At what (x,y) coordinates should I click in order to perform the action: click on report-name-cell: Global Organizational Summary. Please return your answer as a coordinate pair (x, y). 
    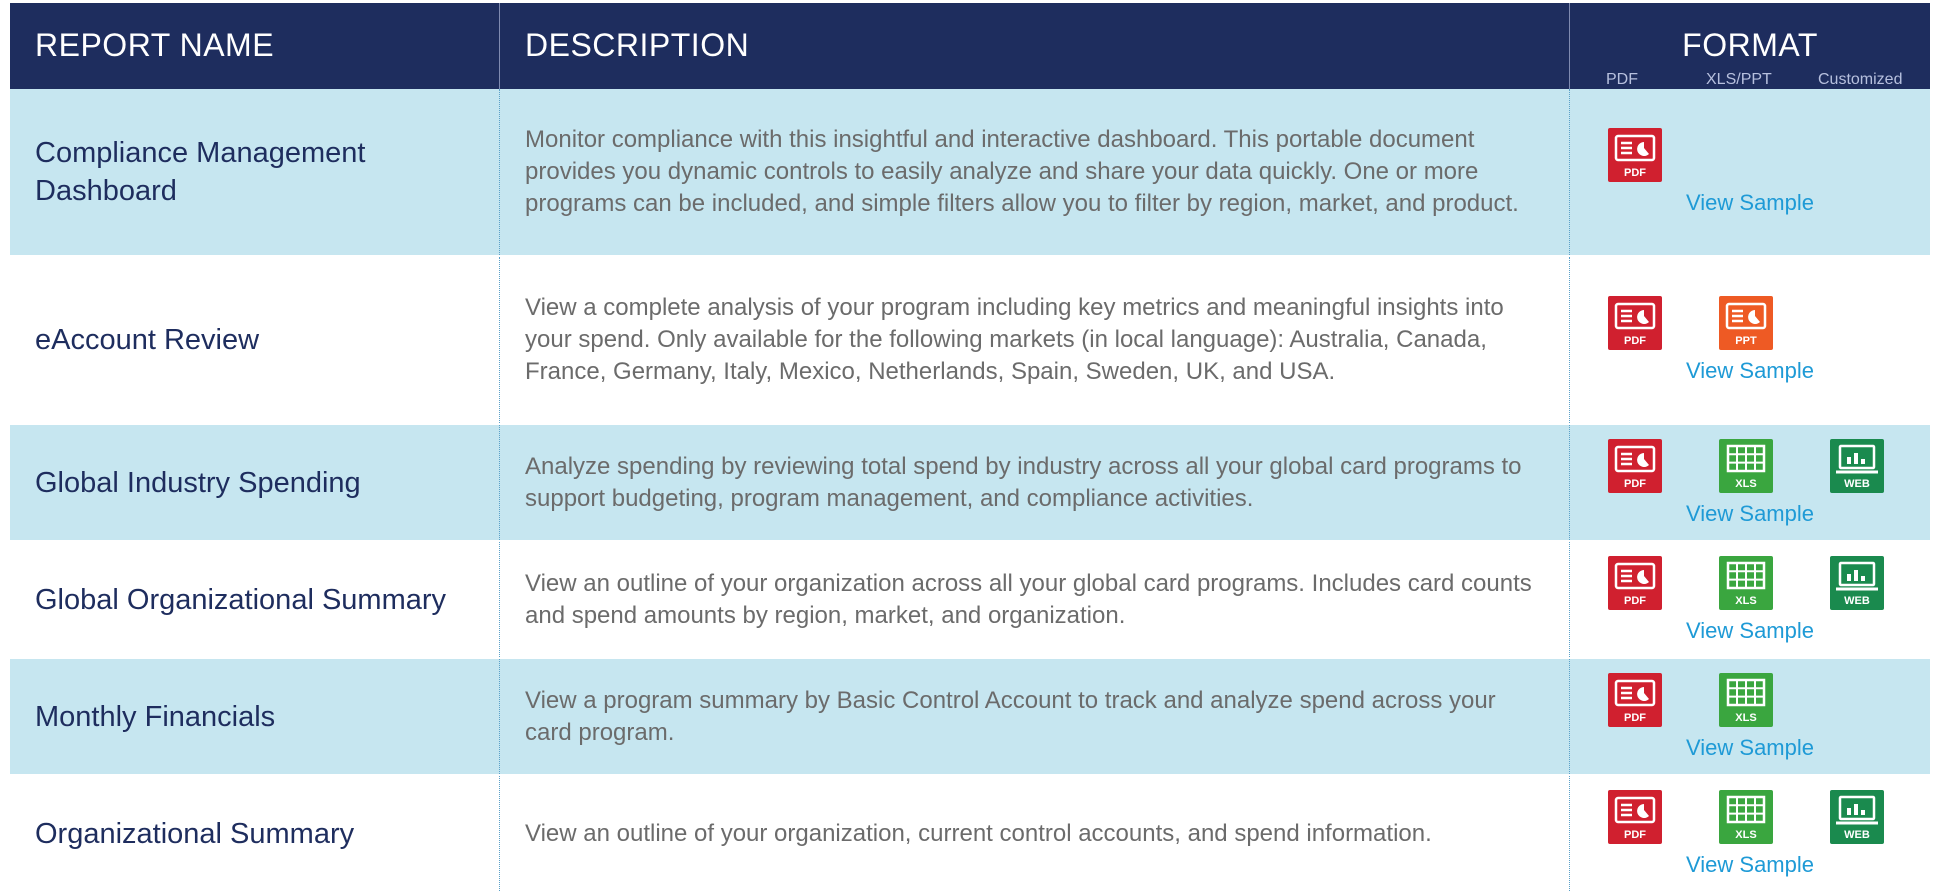
    Looking at the image, I should click on (255, 599).